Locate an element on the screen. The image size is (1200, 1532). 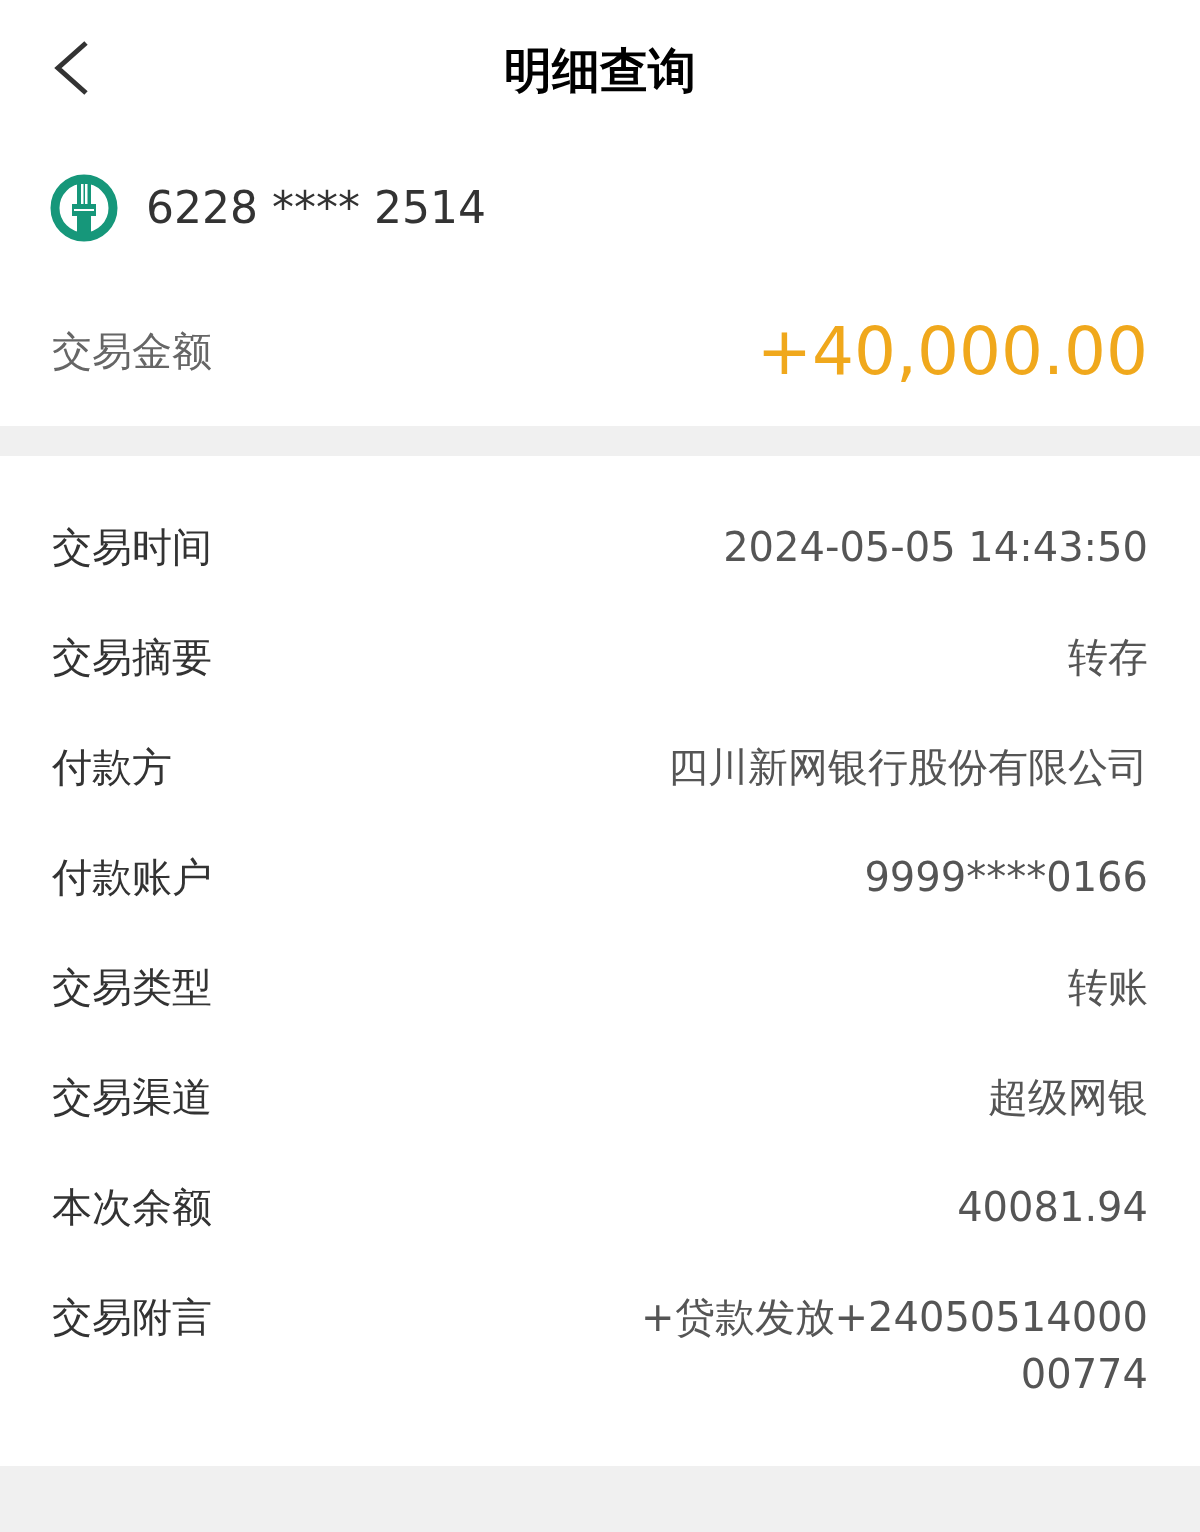
detail-value: 转存 is located at coordinates (1108, 657).